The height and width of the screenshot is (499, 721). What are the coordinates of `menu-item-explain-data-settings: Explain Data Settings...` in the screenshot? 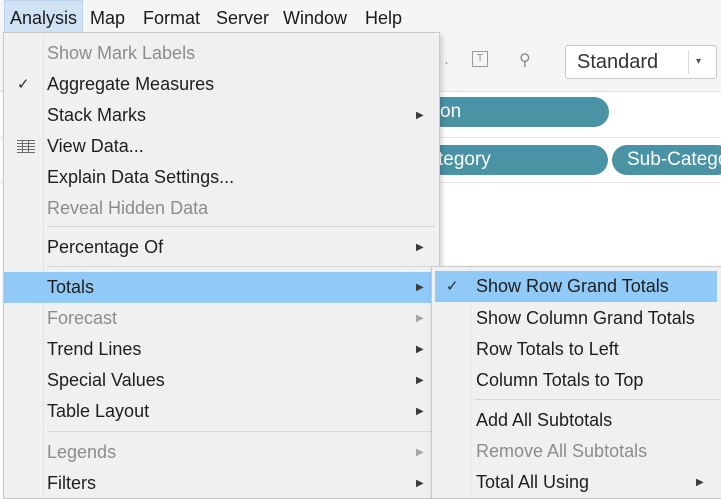 It's located at (221, 177).